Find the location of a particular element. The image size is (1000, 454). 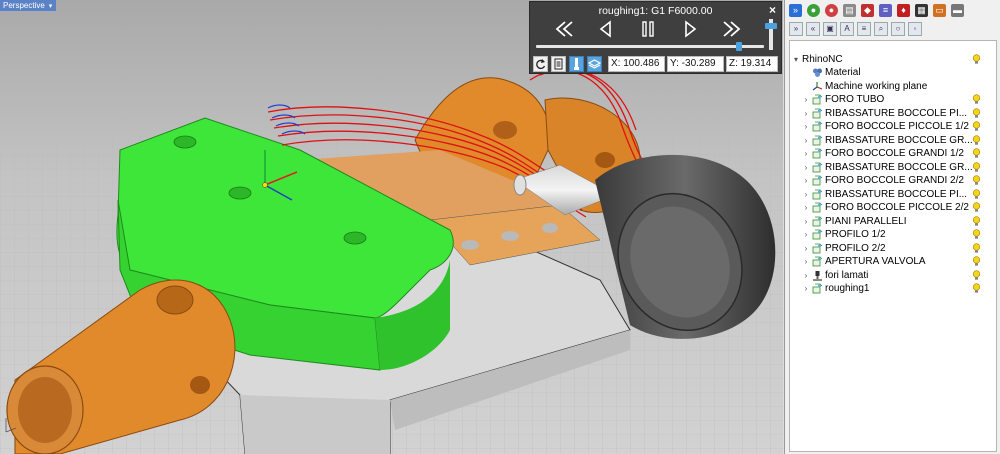

zoom-icon: ⌕ is located at coordinates (881, 29).